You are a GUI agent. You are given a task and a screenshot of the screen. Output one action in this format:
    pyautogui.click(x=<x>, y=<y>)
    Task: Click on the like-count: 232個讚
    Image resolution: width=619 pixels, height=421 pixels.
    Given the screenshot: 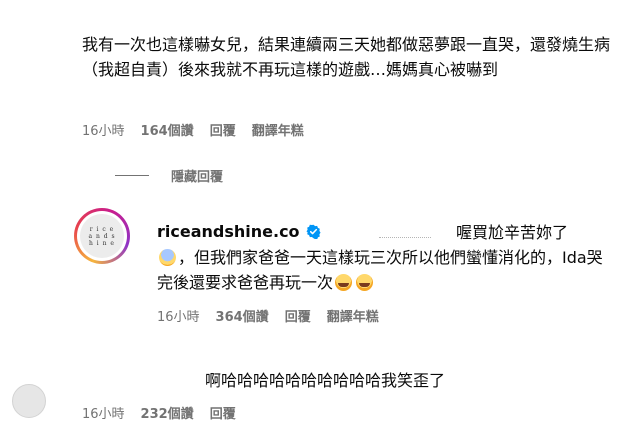 What is the action you would take?
    pyautogui.click(x=167, y=412)
    